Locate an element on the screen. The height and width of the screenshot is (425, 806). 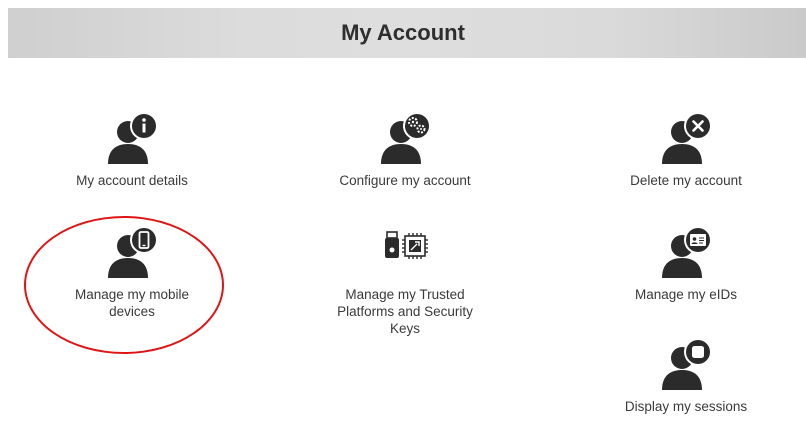
delete-my-account-tile: Delete my account is located at coordinates (686, 148).